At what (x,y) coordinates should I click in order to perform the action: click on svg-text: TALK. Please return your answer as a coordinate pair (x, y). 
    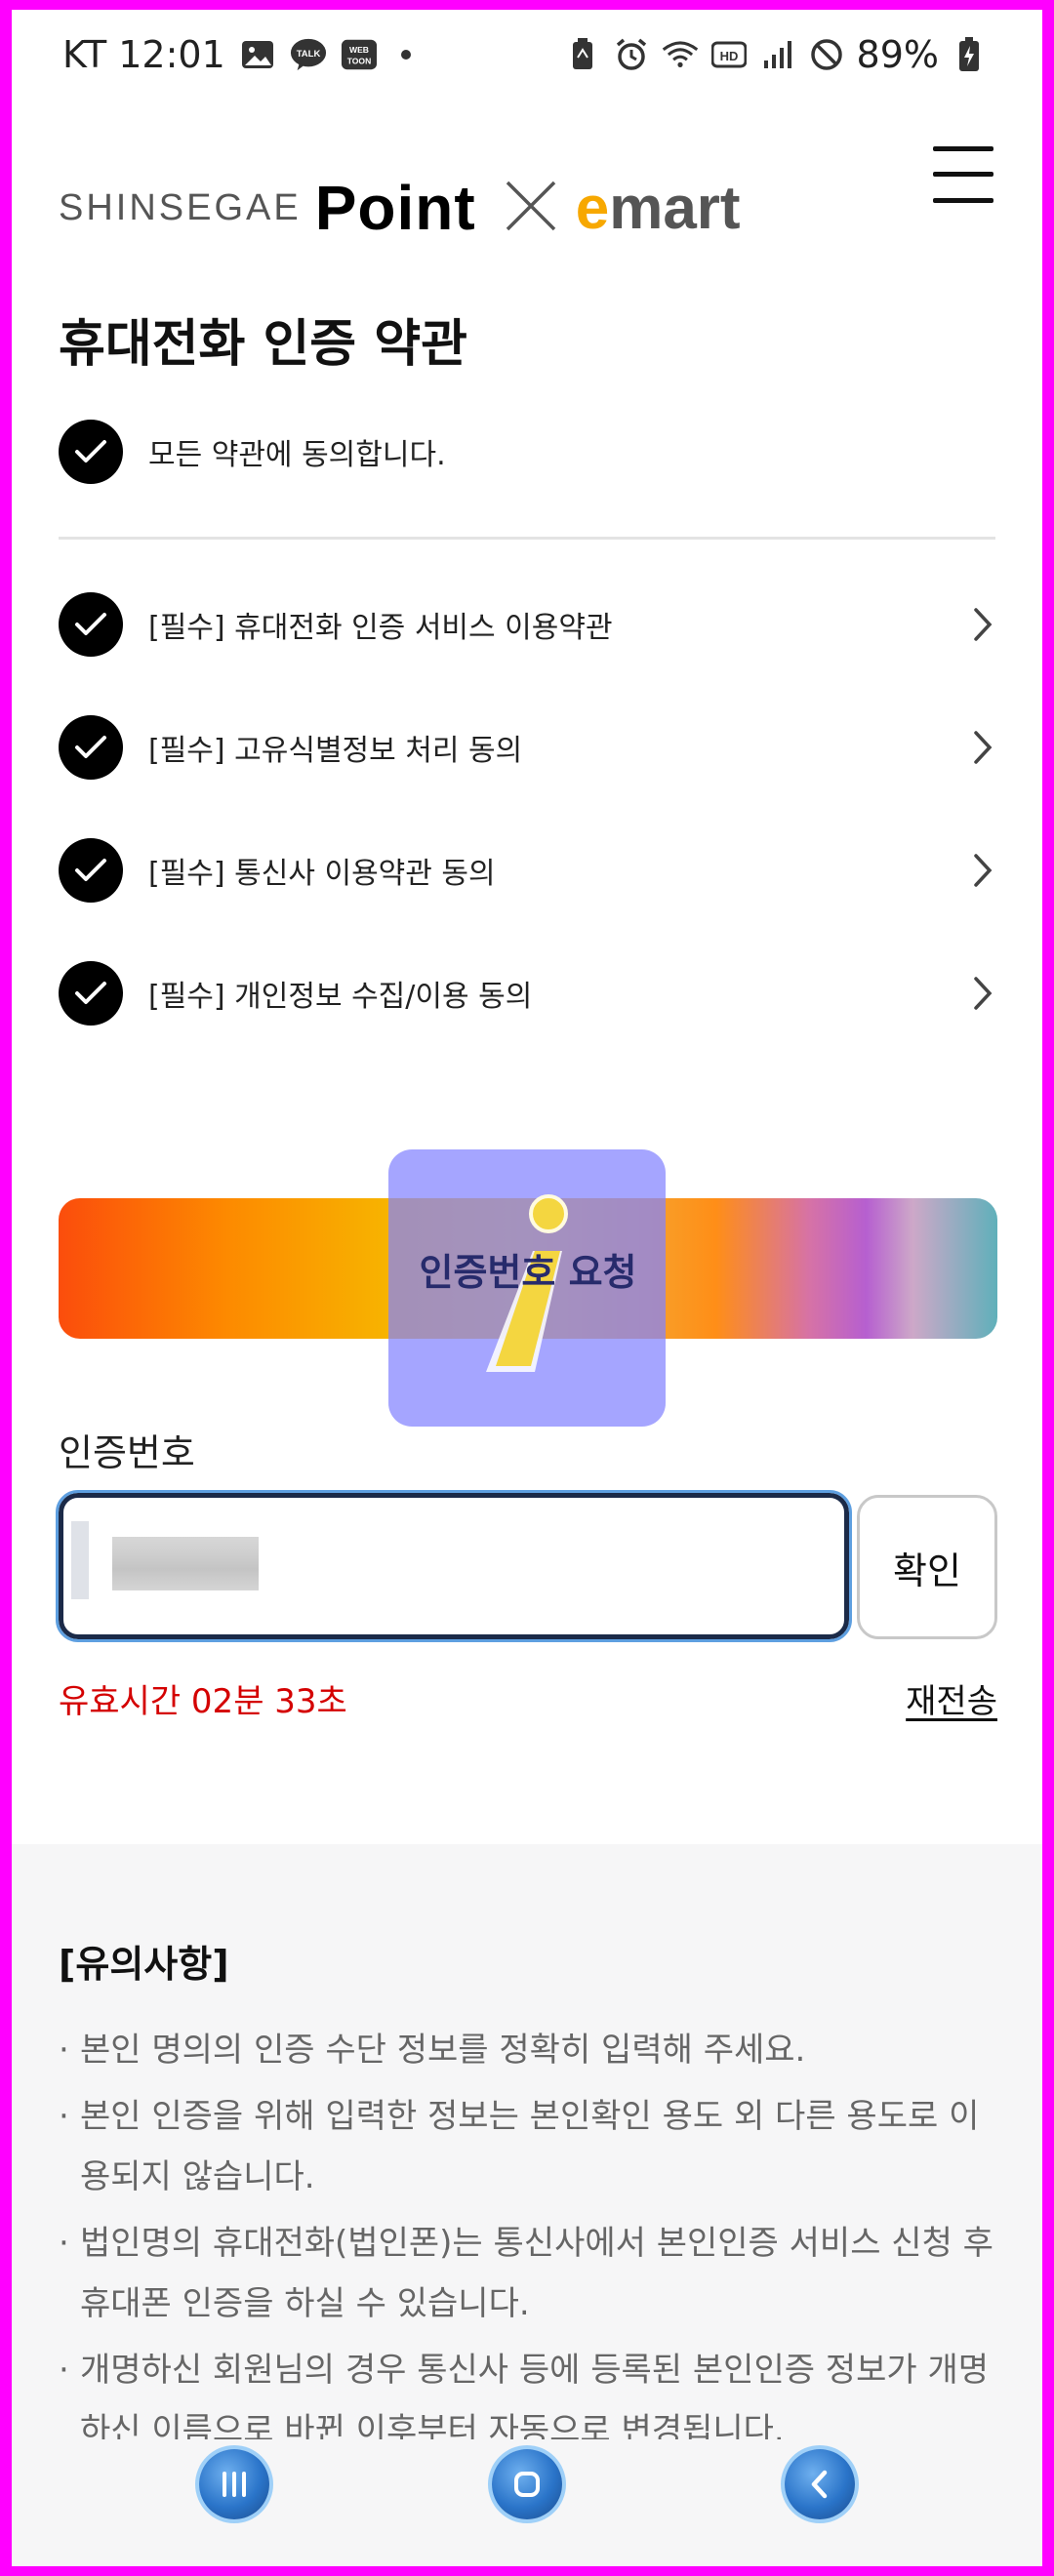
    Looking at the image, I should click on (308, 54).